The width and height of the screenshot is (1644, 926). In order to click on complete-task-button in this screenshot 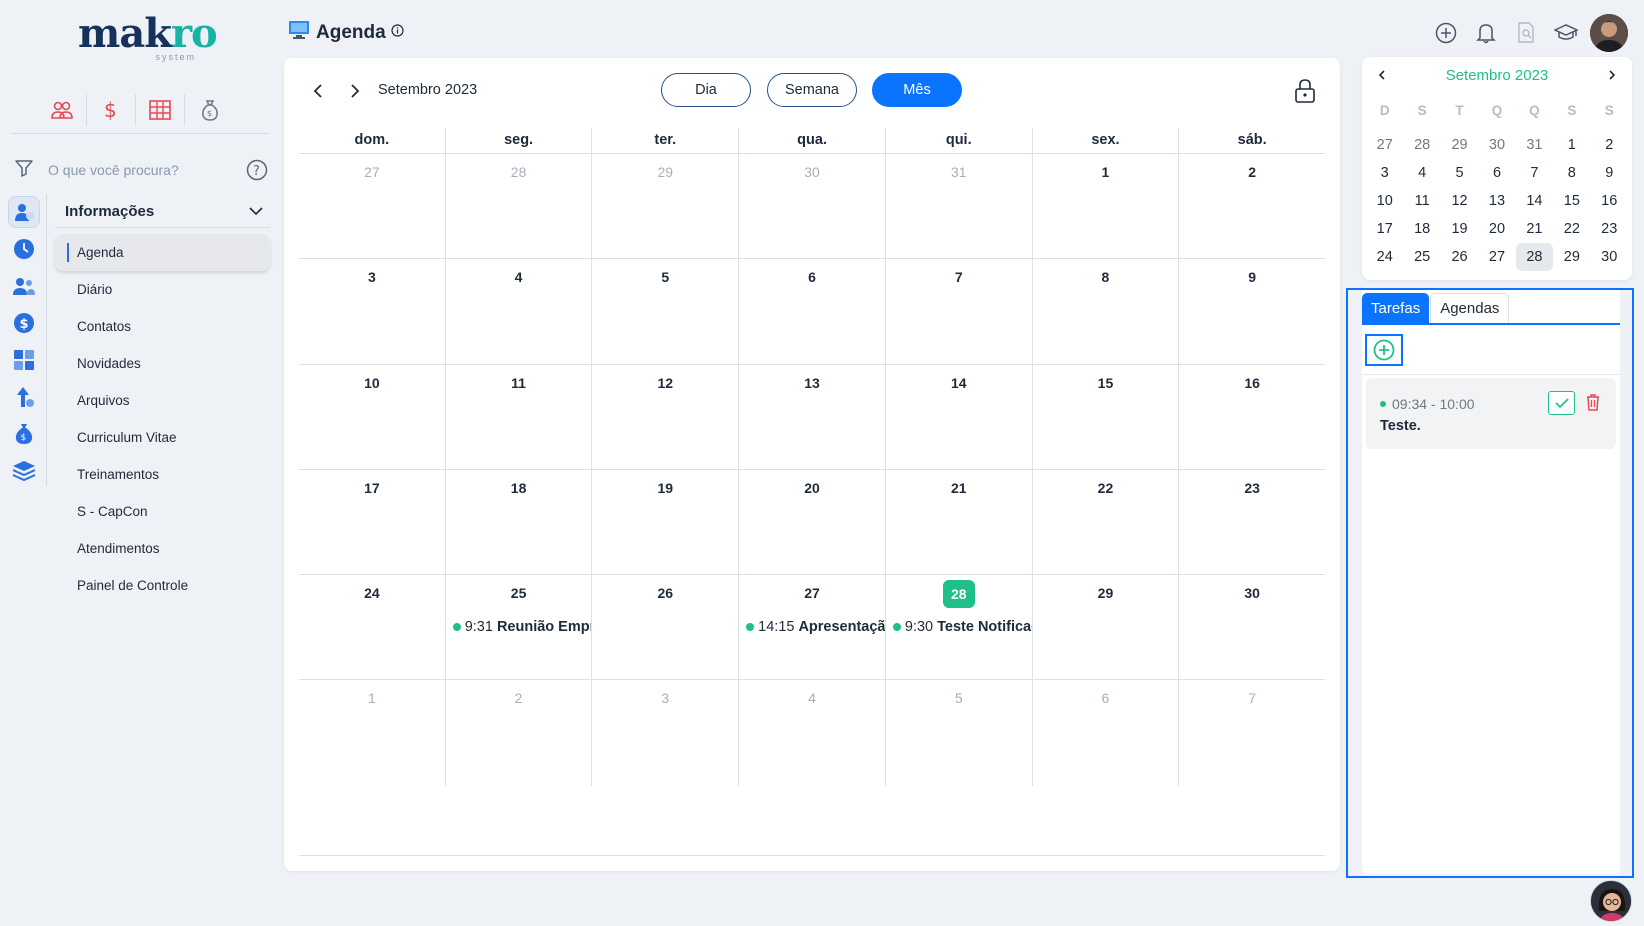, I will do `click(1561, 403)`.